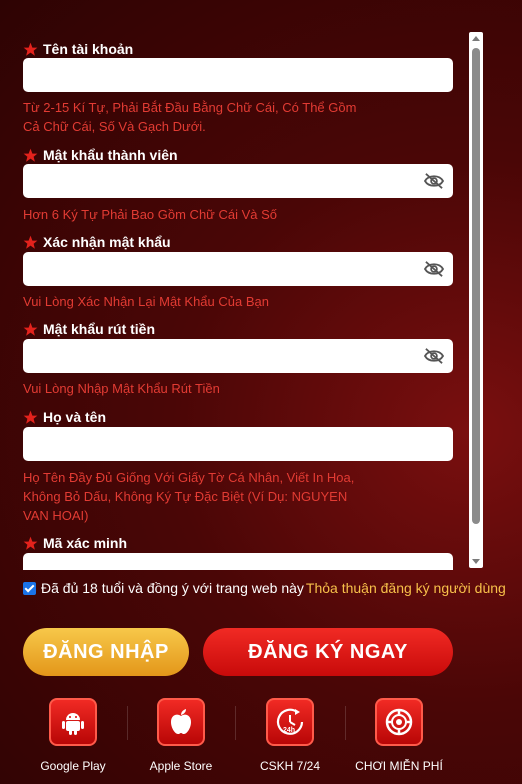  I want to click on svg-text: 24h, so click(289, 730).